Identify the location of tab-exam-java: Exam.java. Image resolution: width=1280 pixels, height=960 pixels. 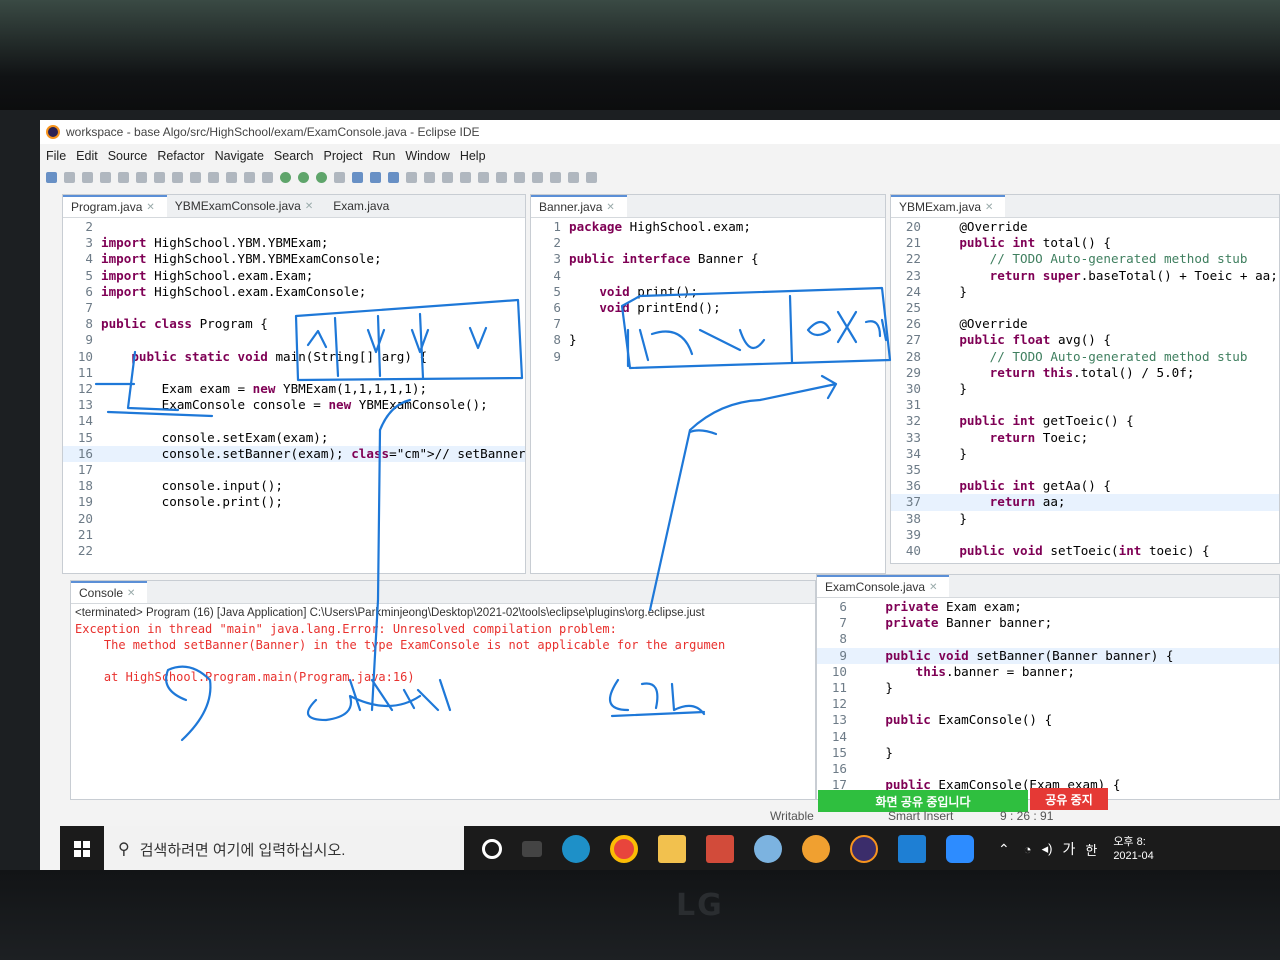
(363, 206).